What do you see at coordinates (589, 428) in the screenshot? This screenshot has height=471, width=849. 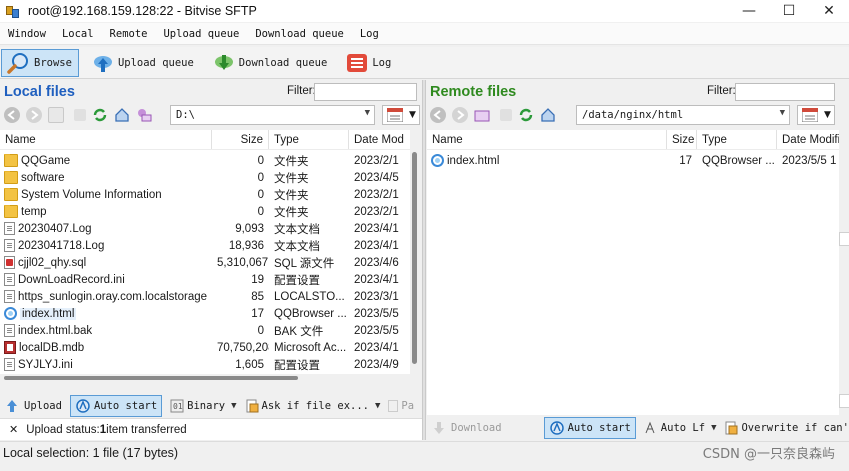 I see `remote-auto-start-toggle: Auto start` at bounding box center [589, 428].